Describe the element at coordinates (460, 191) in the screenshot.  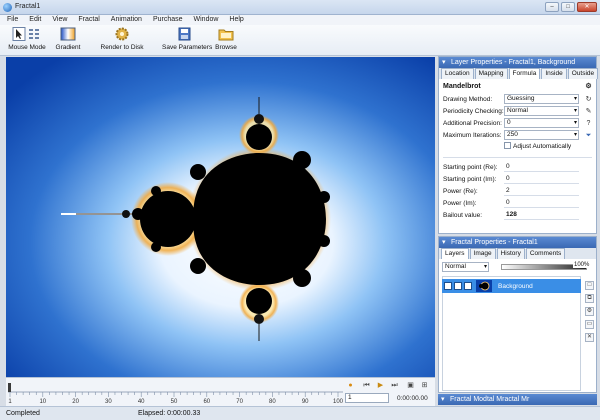
I see `power-re-label: Power (Re):` at that location.